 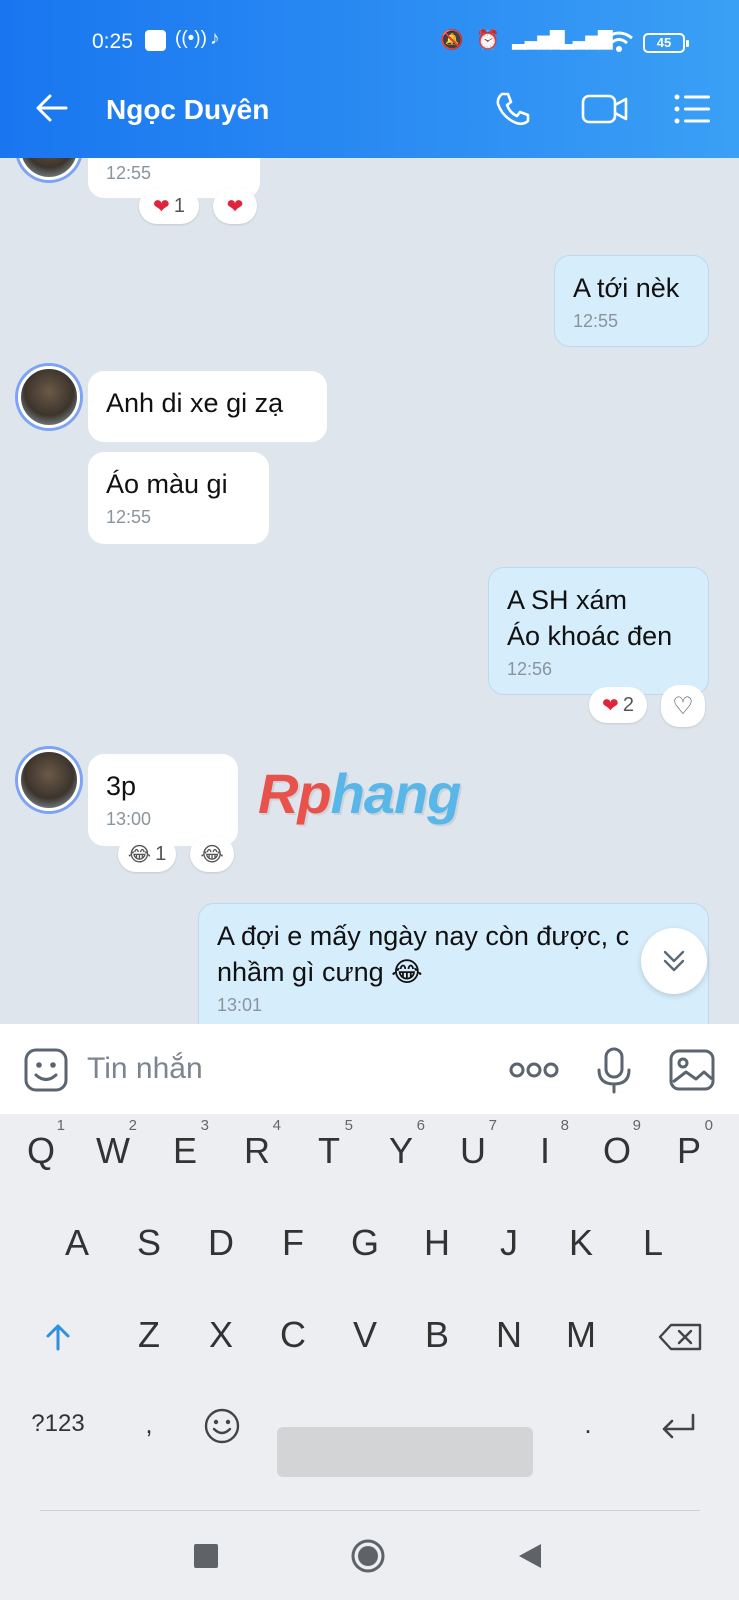 I want to click on shift-key, so click(x=58, y=1335).